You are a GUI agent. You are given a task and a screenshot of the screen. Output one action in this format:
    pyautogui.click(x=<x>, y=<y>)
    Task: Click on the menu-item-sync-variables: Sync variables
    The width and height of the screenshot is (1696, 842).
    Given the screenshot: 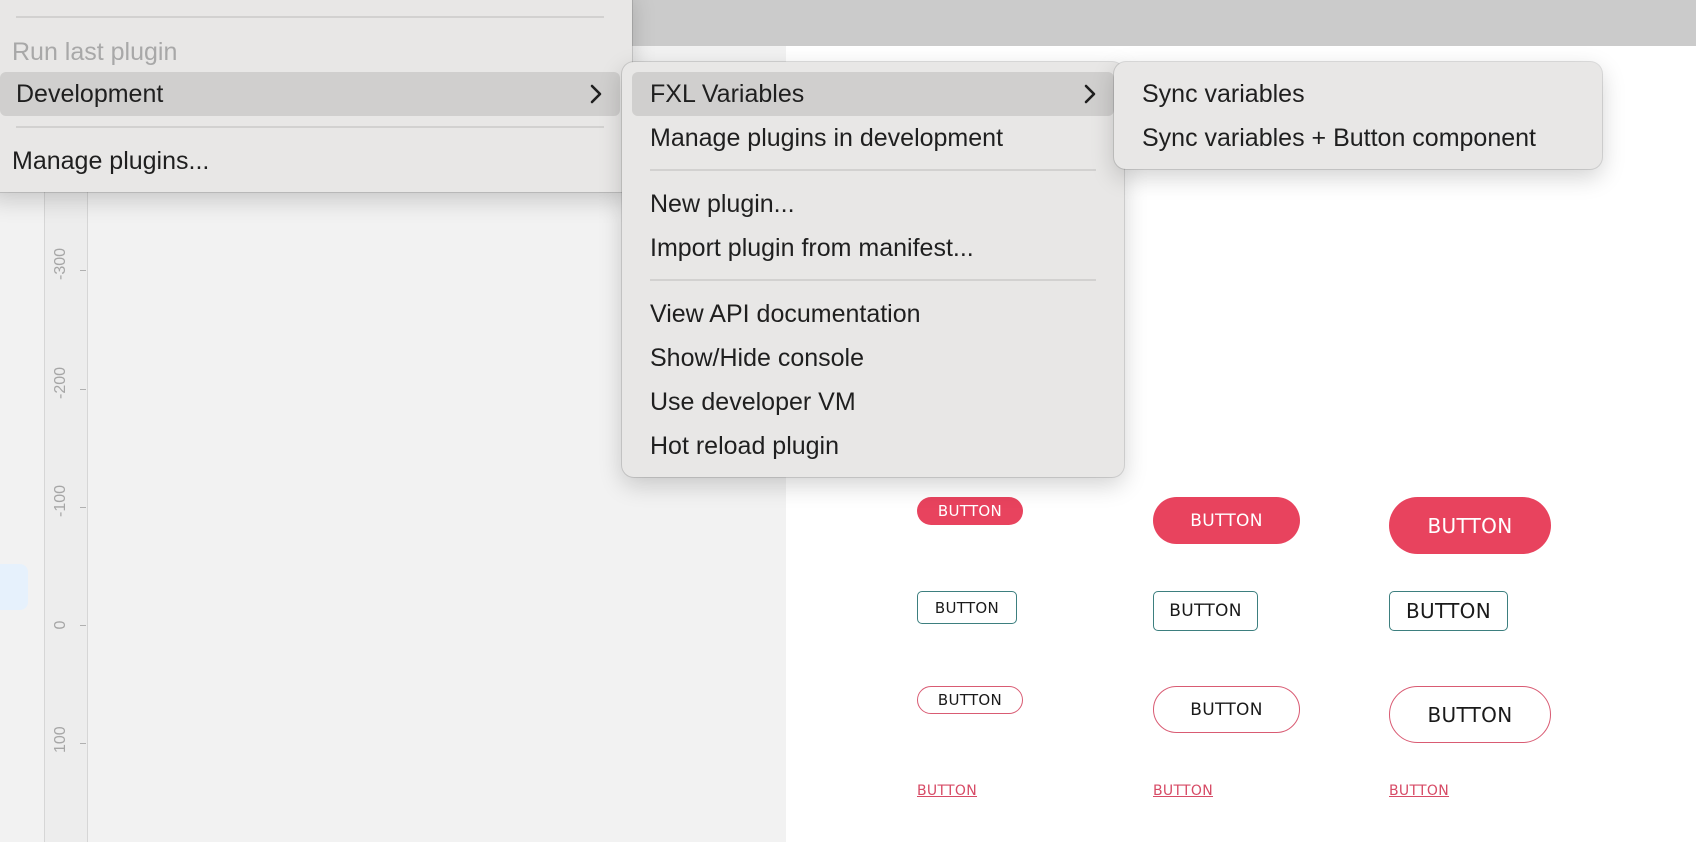 What is the action you would take?
    pyautogui.click(x=1358, y=94)
    